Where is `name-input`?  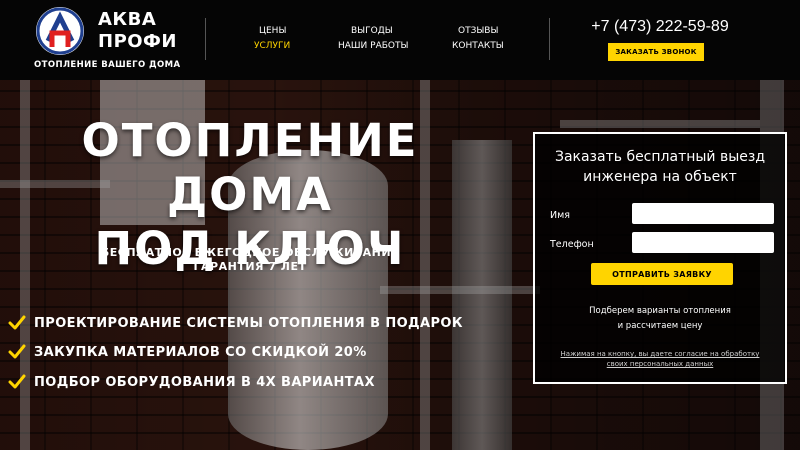
name-input is located at coordinates (703, 213).